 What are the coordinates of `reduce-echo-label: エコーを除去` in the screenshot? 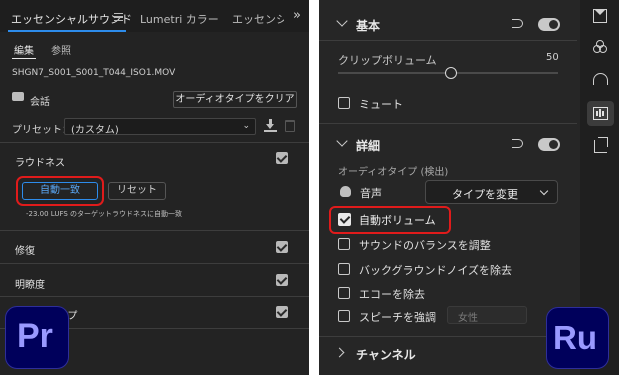 It's located at (392, 294).